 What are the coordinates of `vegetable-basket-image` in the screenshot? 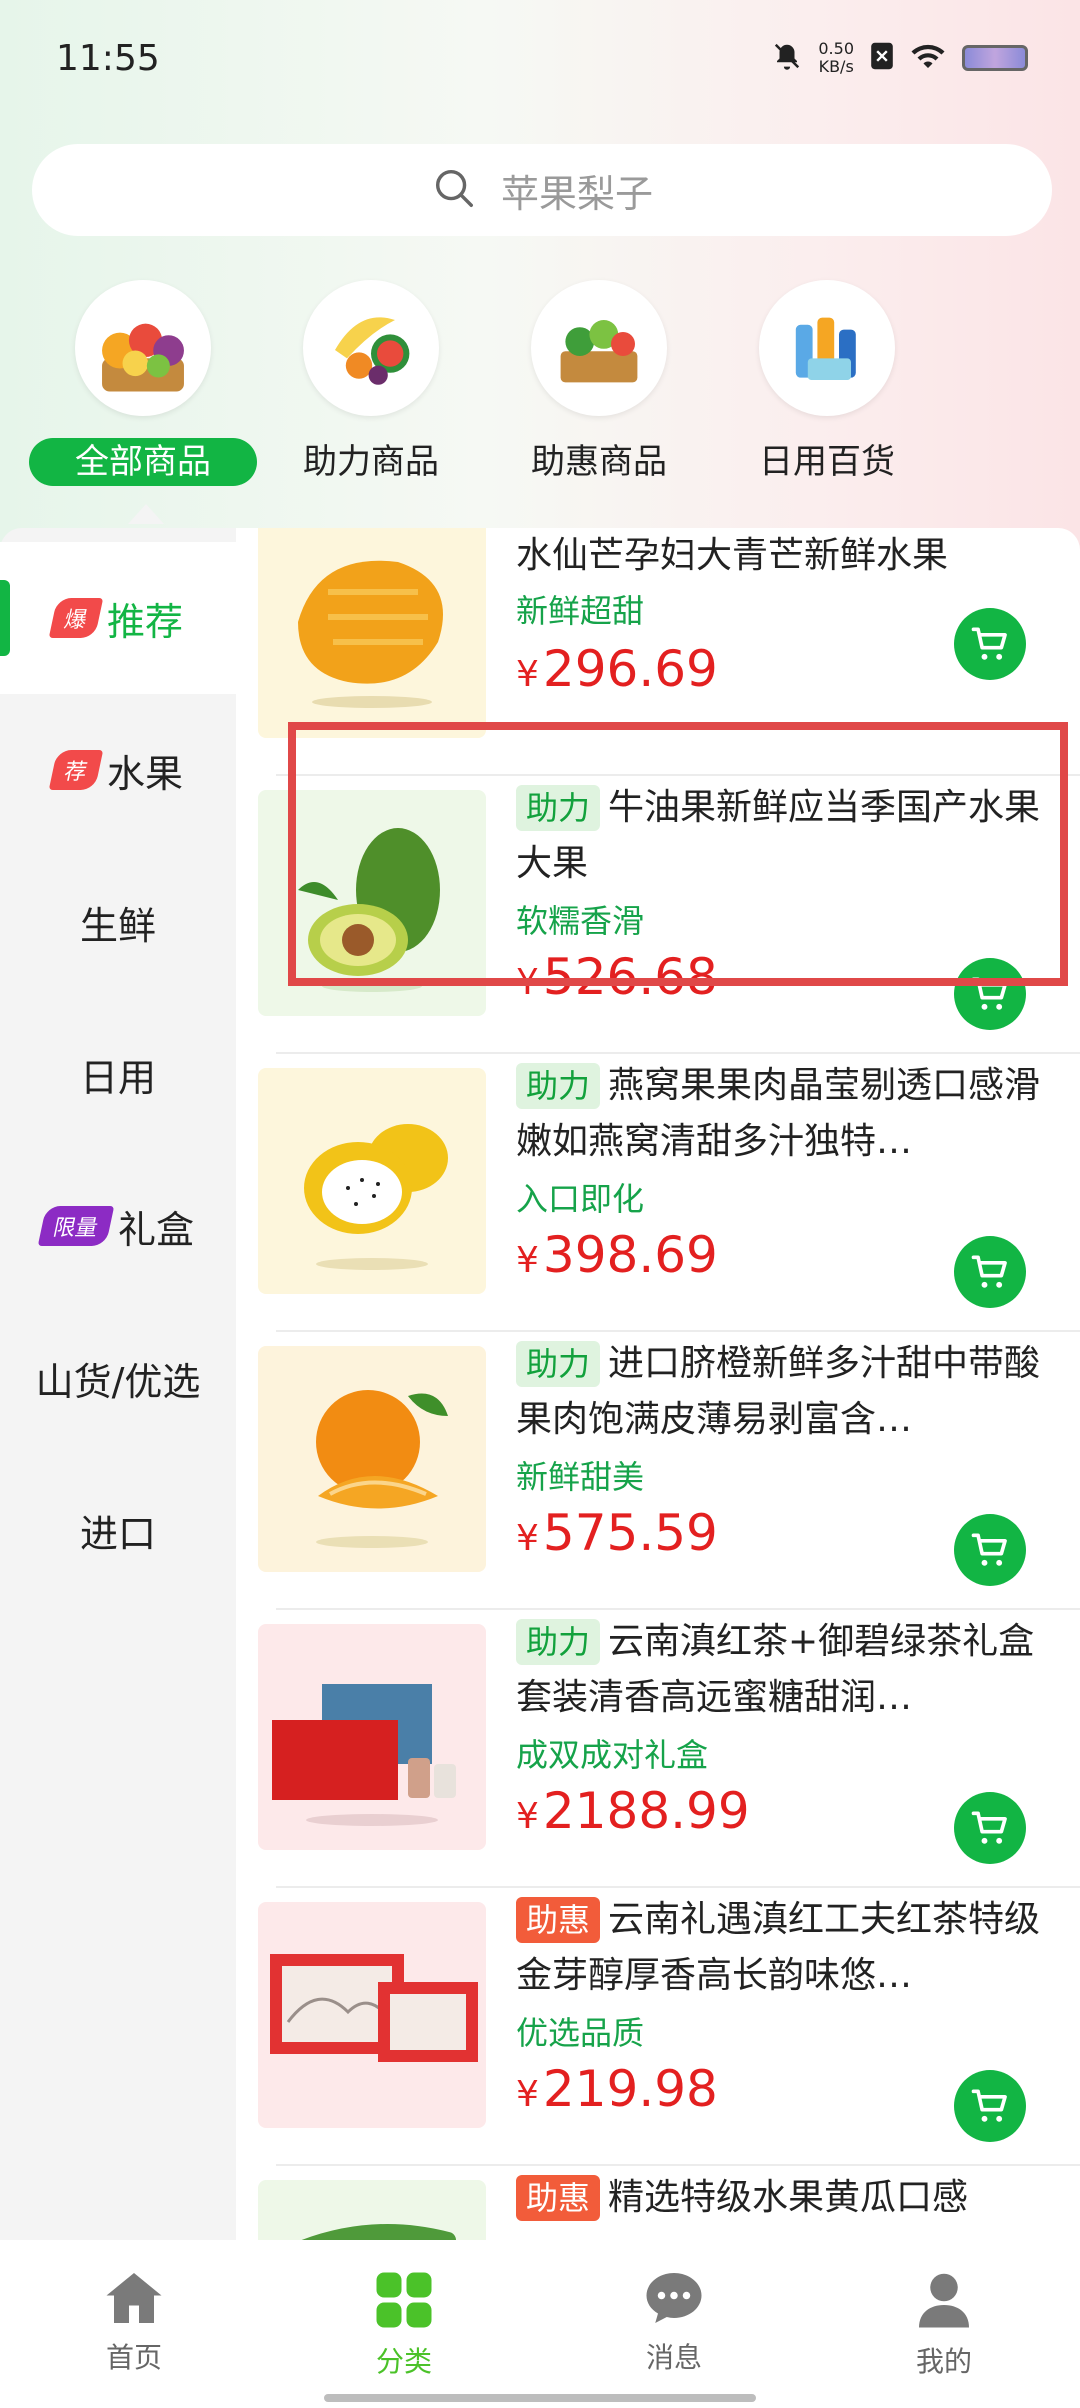 It's located at (599, 348).